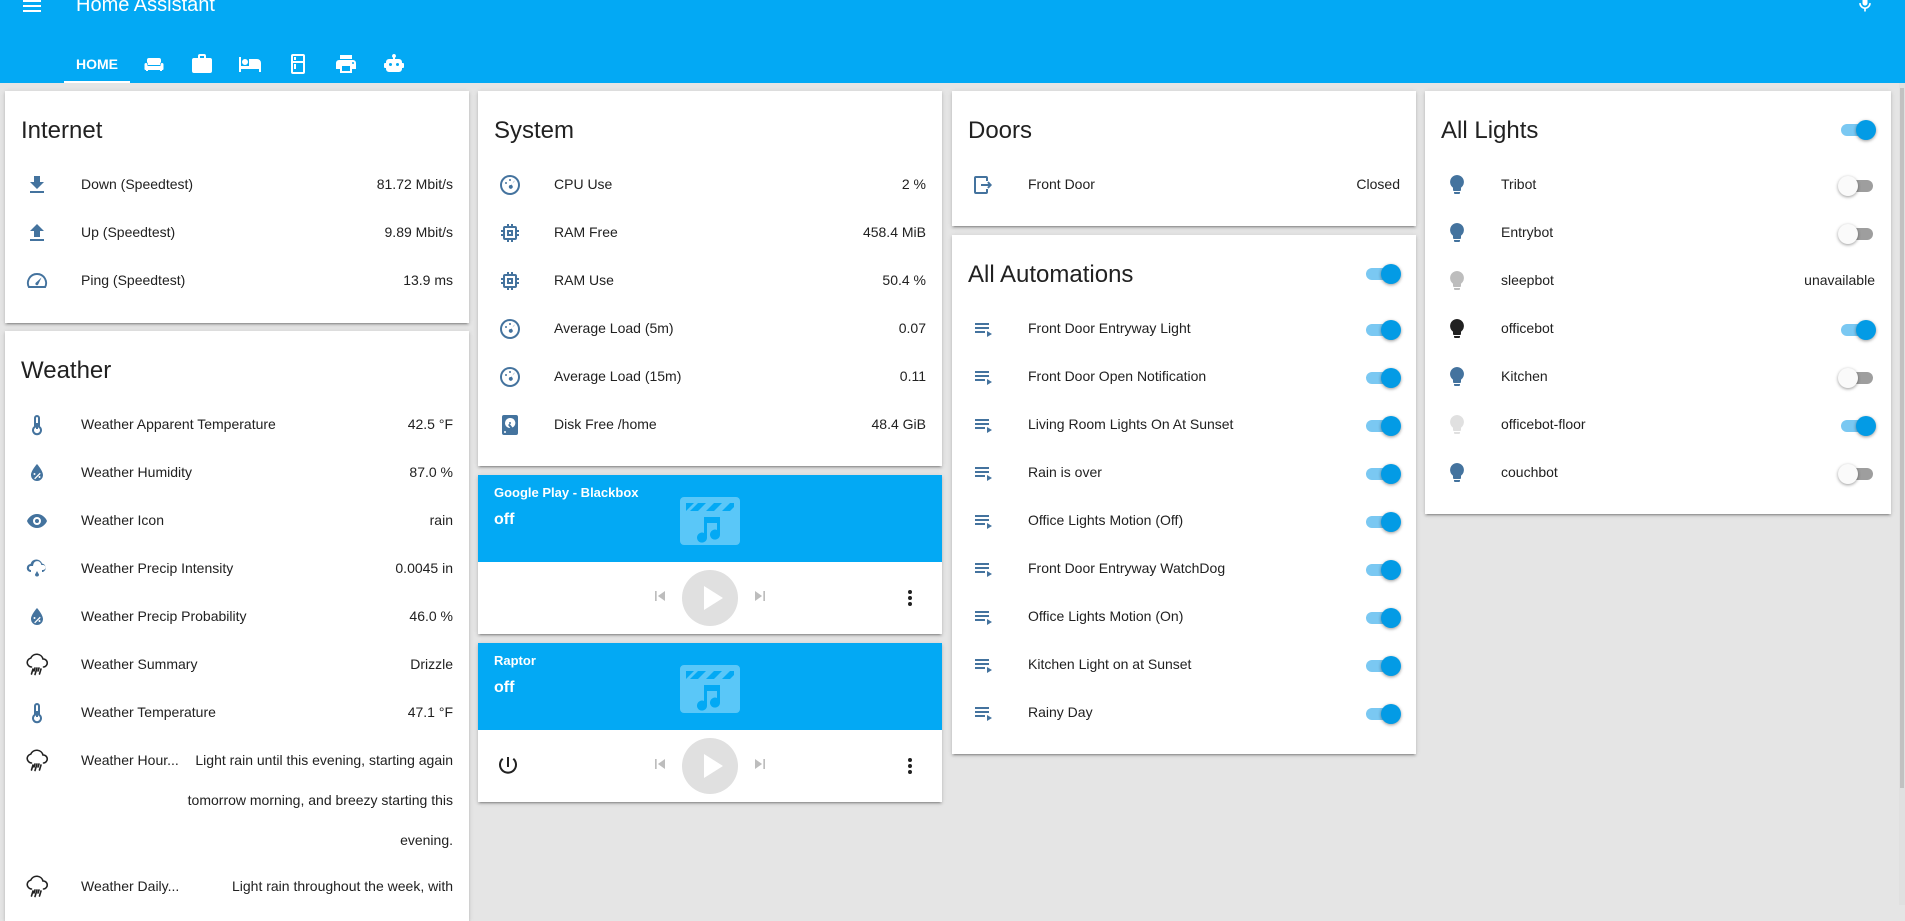 The height and width of the screenshot is (921, 1905). Describe the element at coordinates (1117, 376) in the screenshot. I see `entity-name: Front Door Open Notification` at that location.